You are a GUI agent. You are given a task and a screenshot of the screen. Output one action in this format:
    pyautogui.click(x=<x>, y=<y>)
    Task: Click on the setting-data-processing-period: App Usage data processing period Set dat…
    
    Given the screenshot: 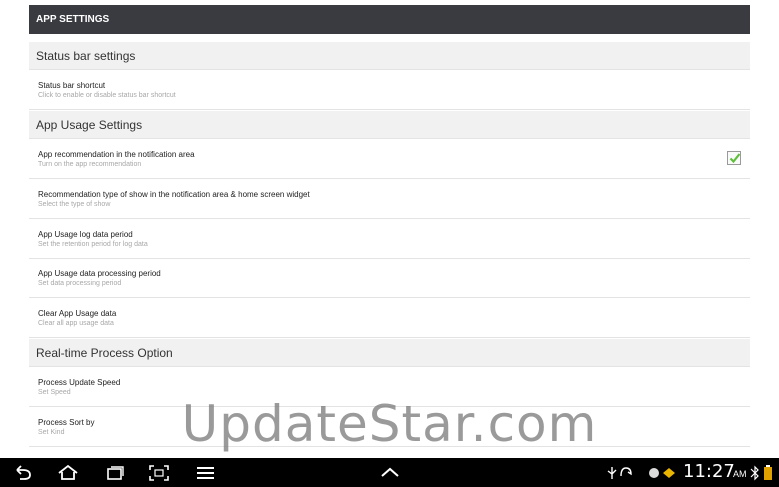 What is the action you would take?
    pyautogui.click(x=389, y=278)
    